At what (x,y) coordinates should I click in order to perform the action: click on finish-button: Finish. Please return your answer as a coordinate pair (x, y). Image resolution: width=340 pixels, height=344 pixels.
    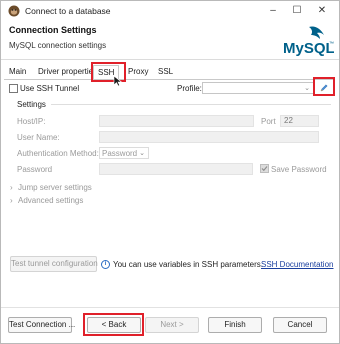
    Looking at the image, I should click on (235, 325).